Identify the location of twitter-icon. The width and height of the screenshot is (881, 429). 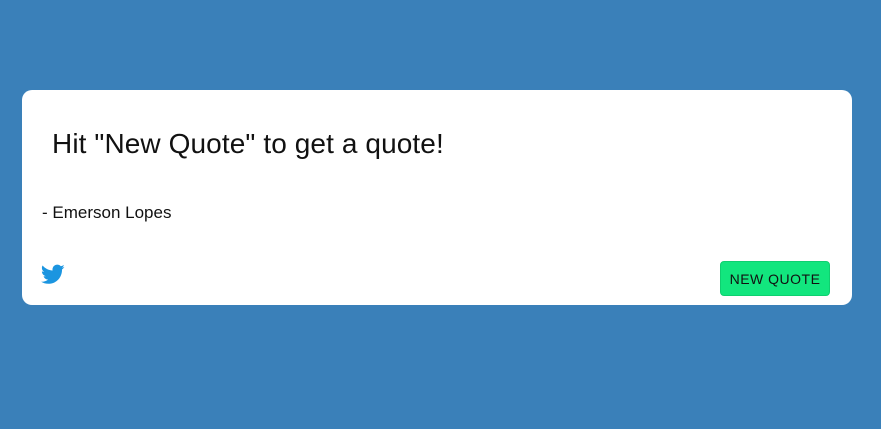
(53, 274).